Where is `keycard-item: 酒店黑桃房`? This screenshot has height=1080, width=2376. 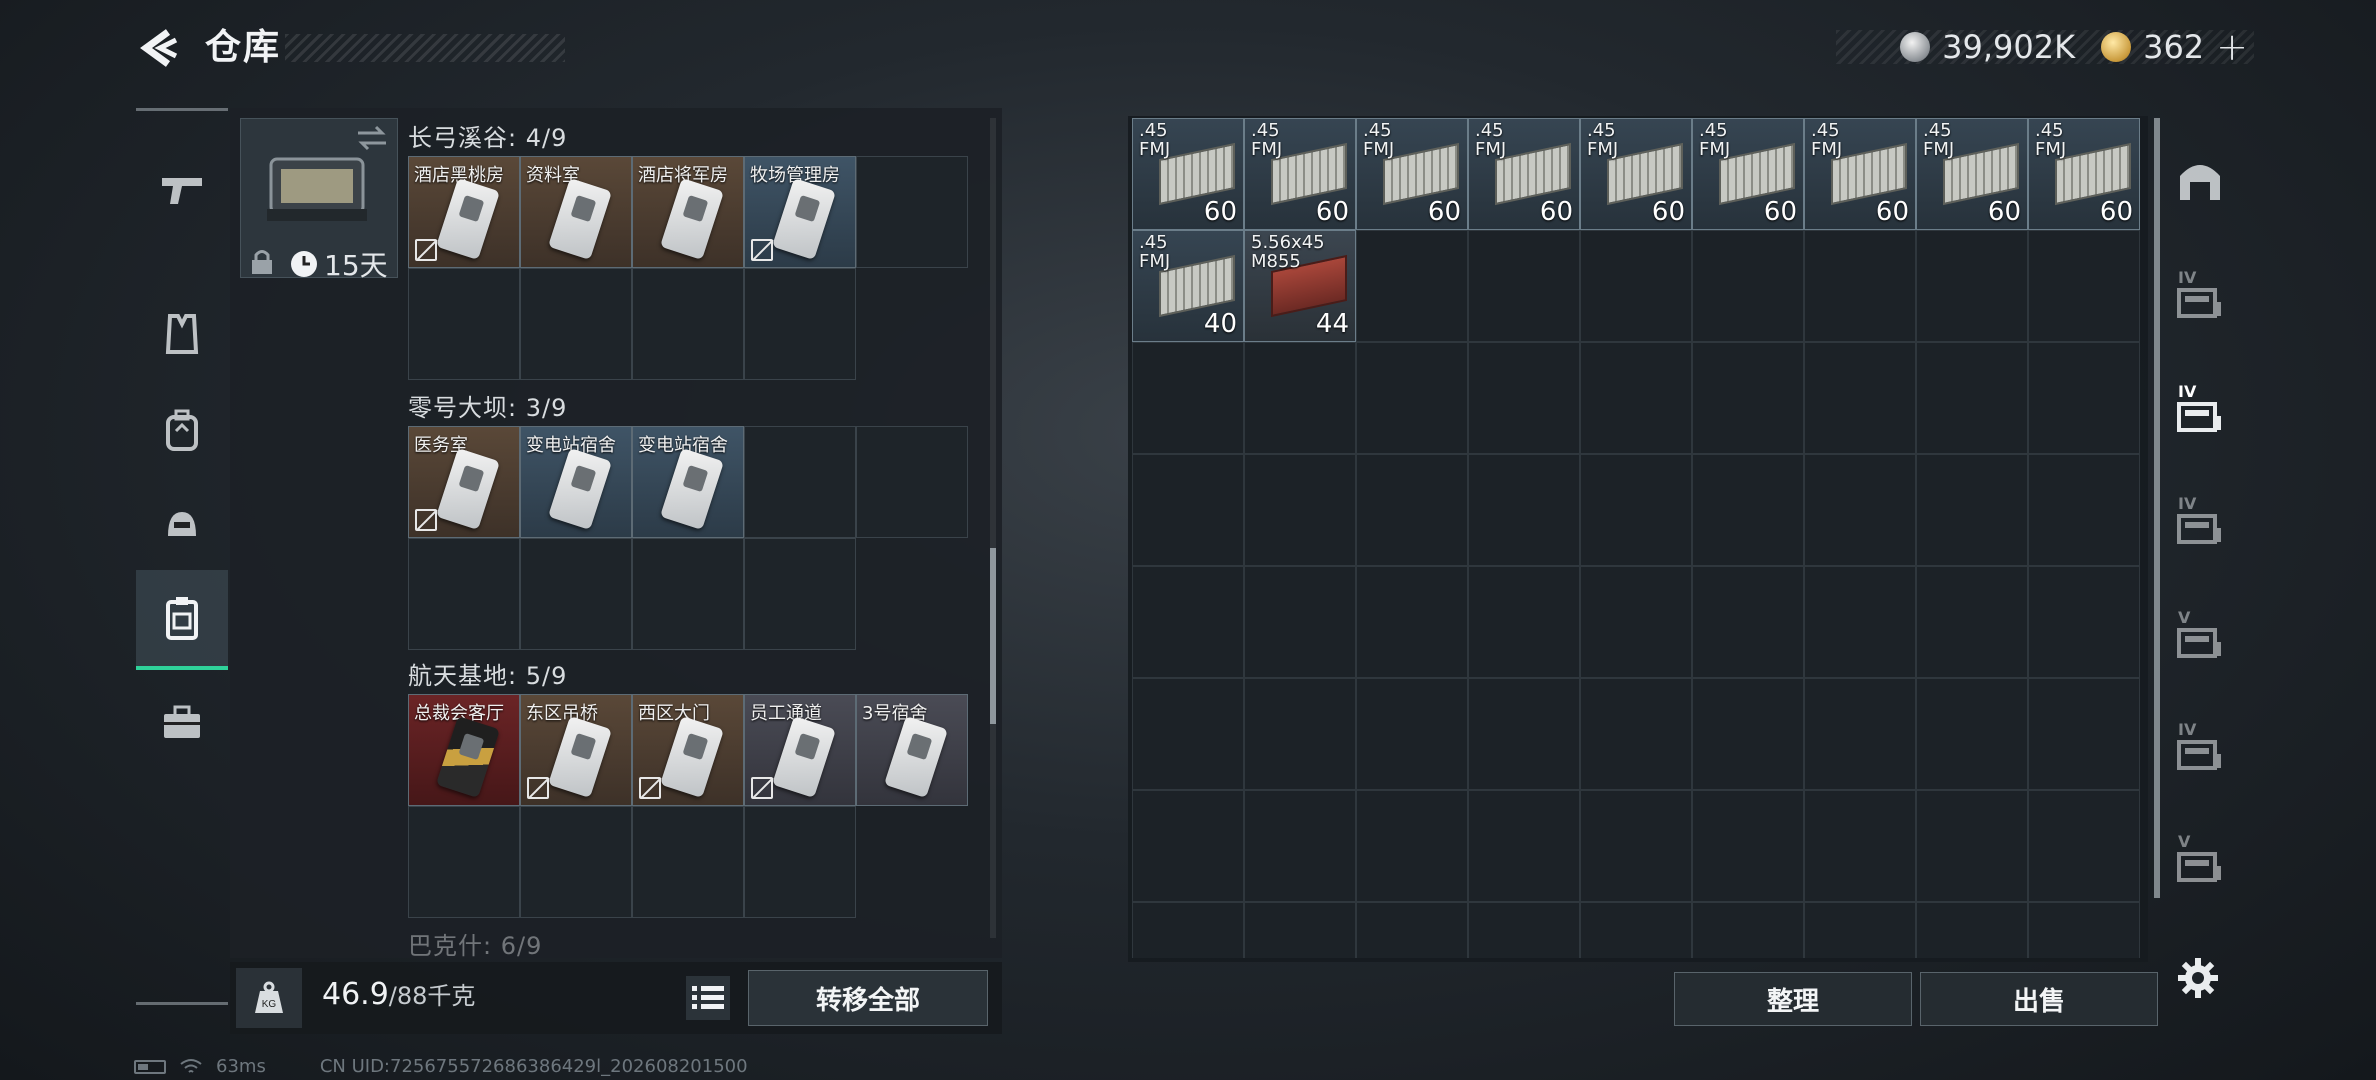
keycard-item: 酒店黑桃房 is located at coordinates (464, 212).